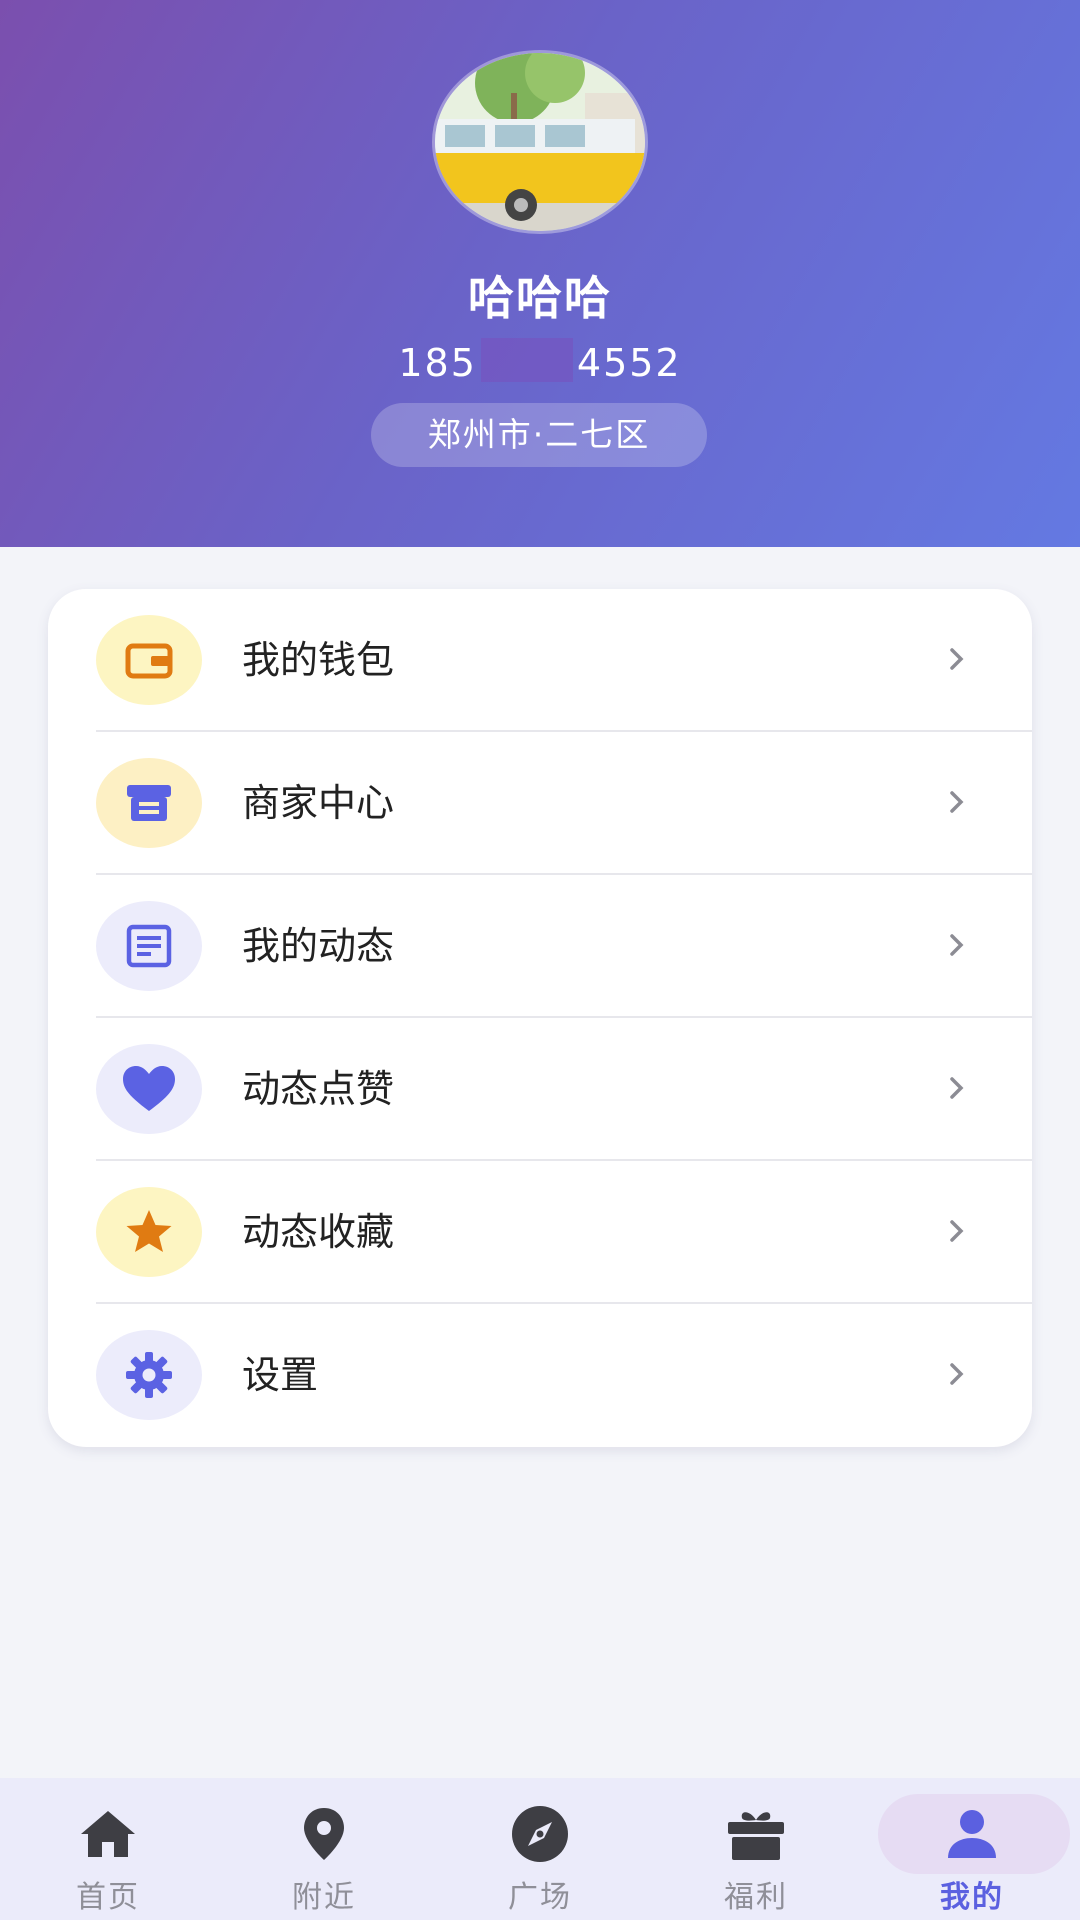 This screenshot has width=1080, height=1920. I want to click on avatar-image, so click(540, 142).